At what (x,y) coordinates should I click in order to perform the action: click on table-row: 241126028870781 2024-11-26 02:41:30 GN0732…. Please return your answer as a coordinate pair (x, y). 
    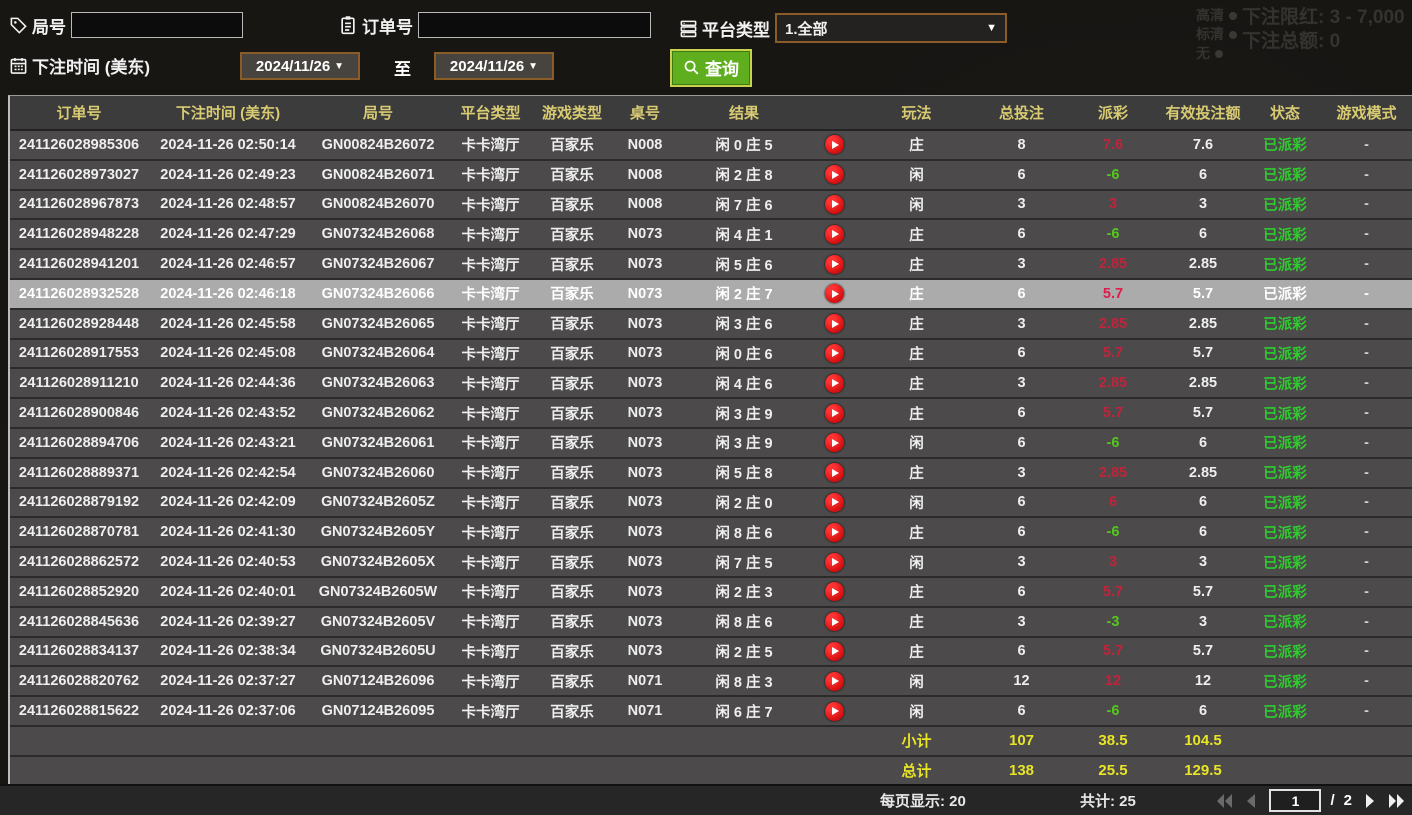
    Looking at the image, I should click on (711, 533).